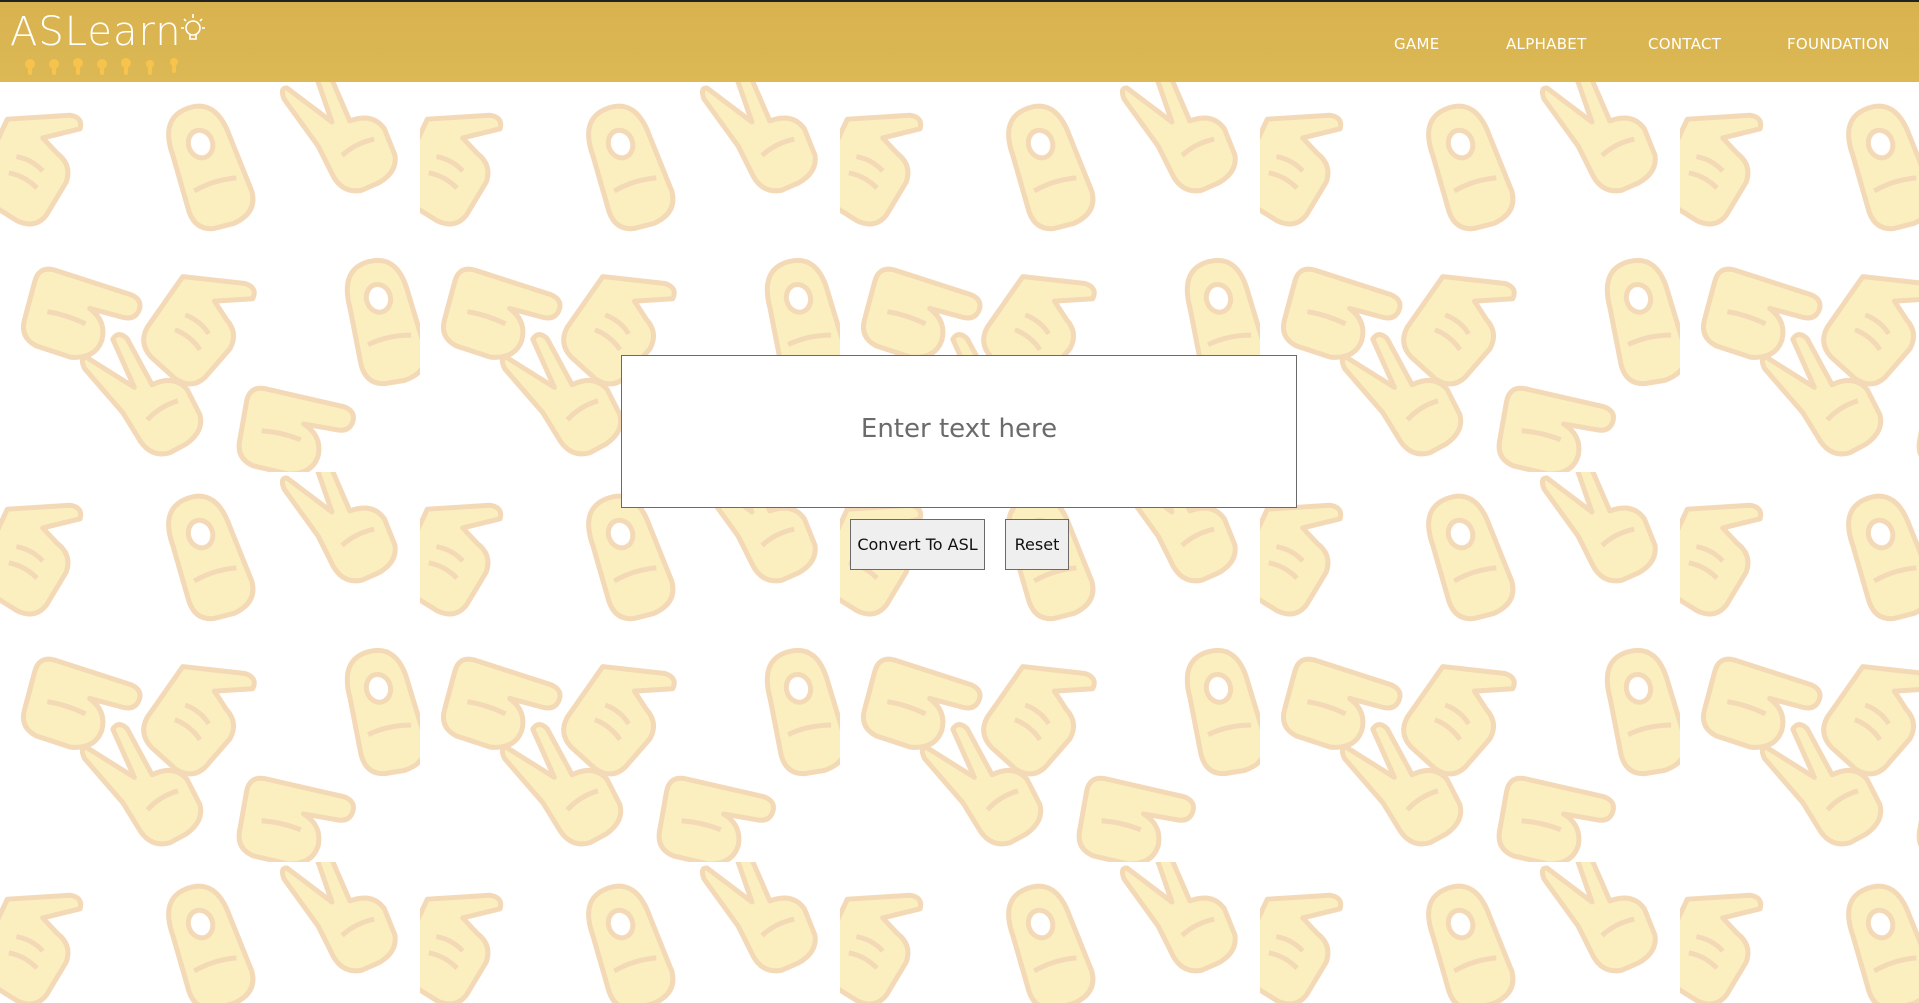 The image size is (1919, 1003). What do you see at coordinates (96, 32) in the screenshot?
I see `logo-text: ASLearn` at bounding box center [96, 32].